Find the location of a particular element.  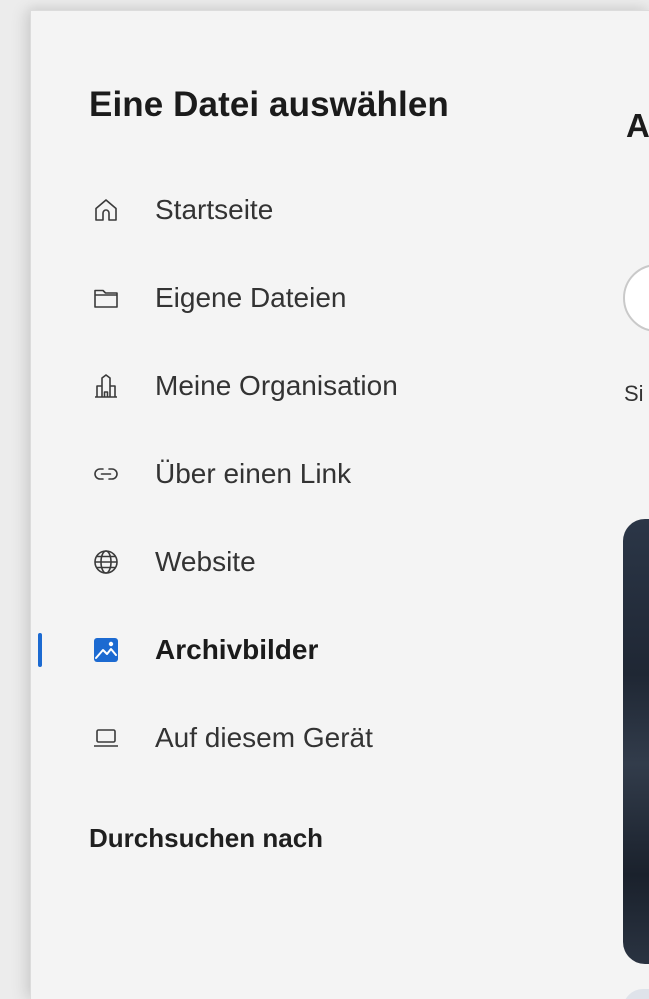

nav-item-label: Meine Organisation is located at coordinates (276, 385).